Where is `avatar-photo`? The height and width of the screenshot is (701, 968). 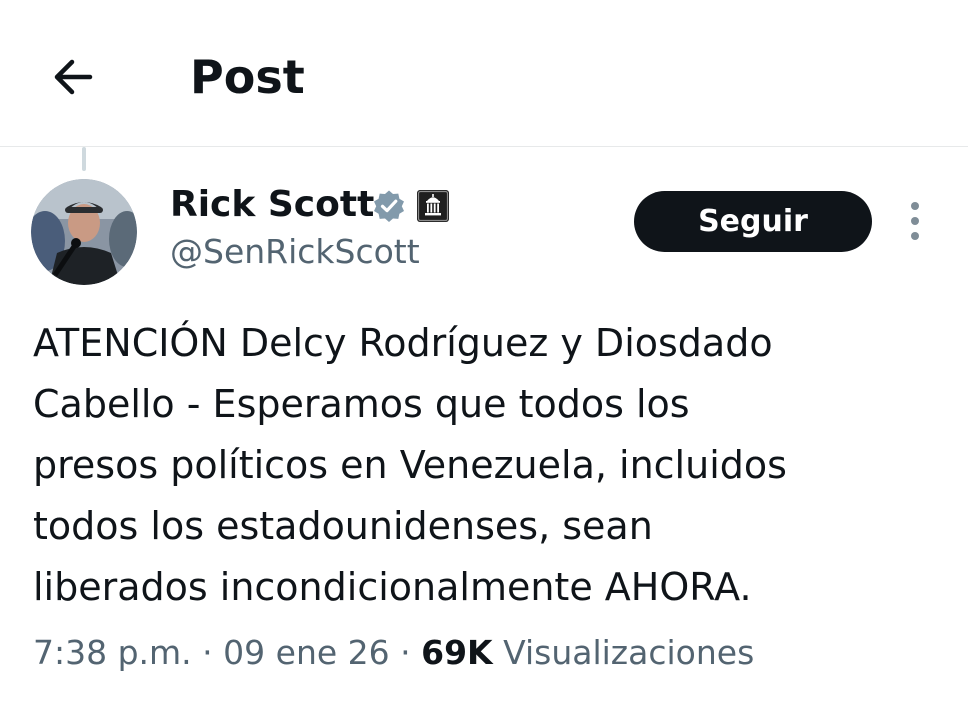
avatar-photo is located at coordinates (84, 232).